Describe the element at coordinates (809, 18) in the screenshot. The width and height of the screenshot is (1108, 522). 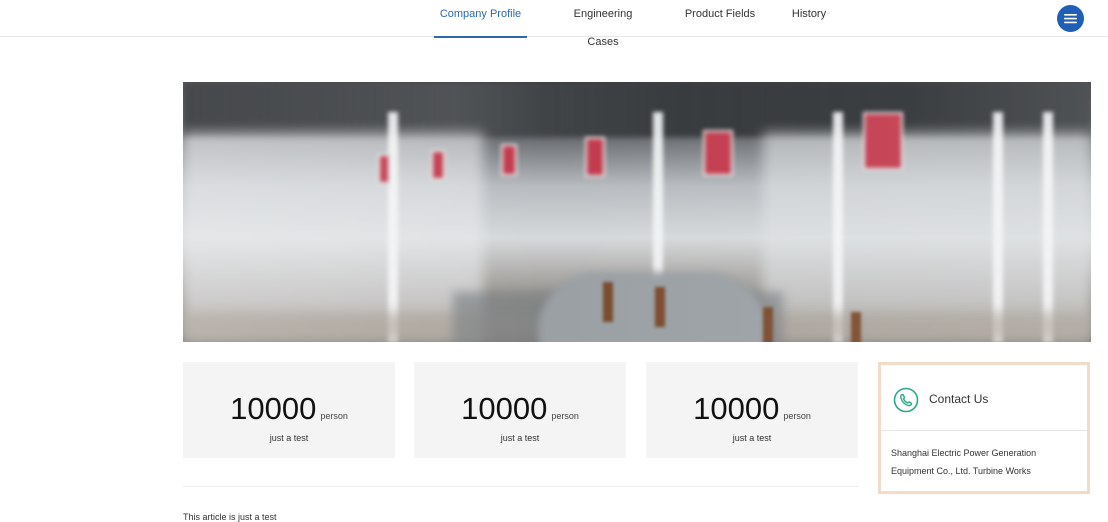
I see `tab-history: History` at that location.